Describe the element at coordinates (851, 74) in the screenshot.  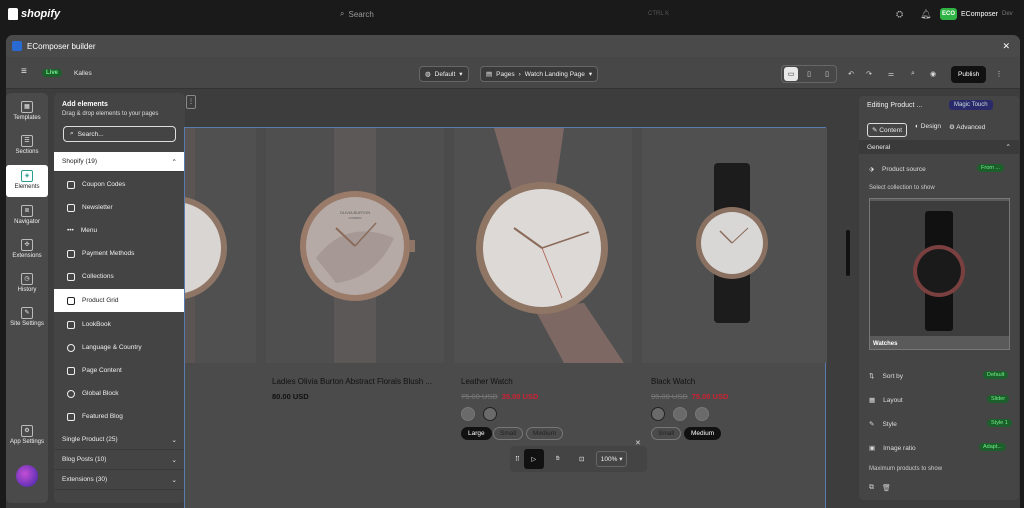
I see `undo-icon: ↶` at that location.